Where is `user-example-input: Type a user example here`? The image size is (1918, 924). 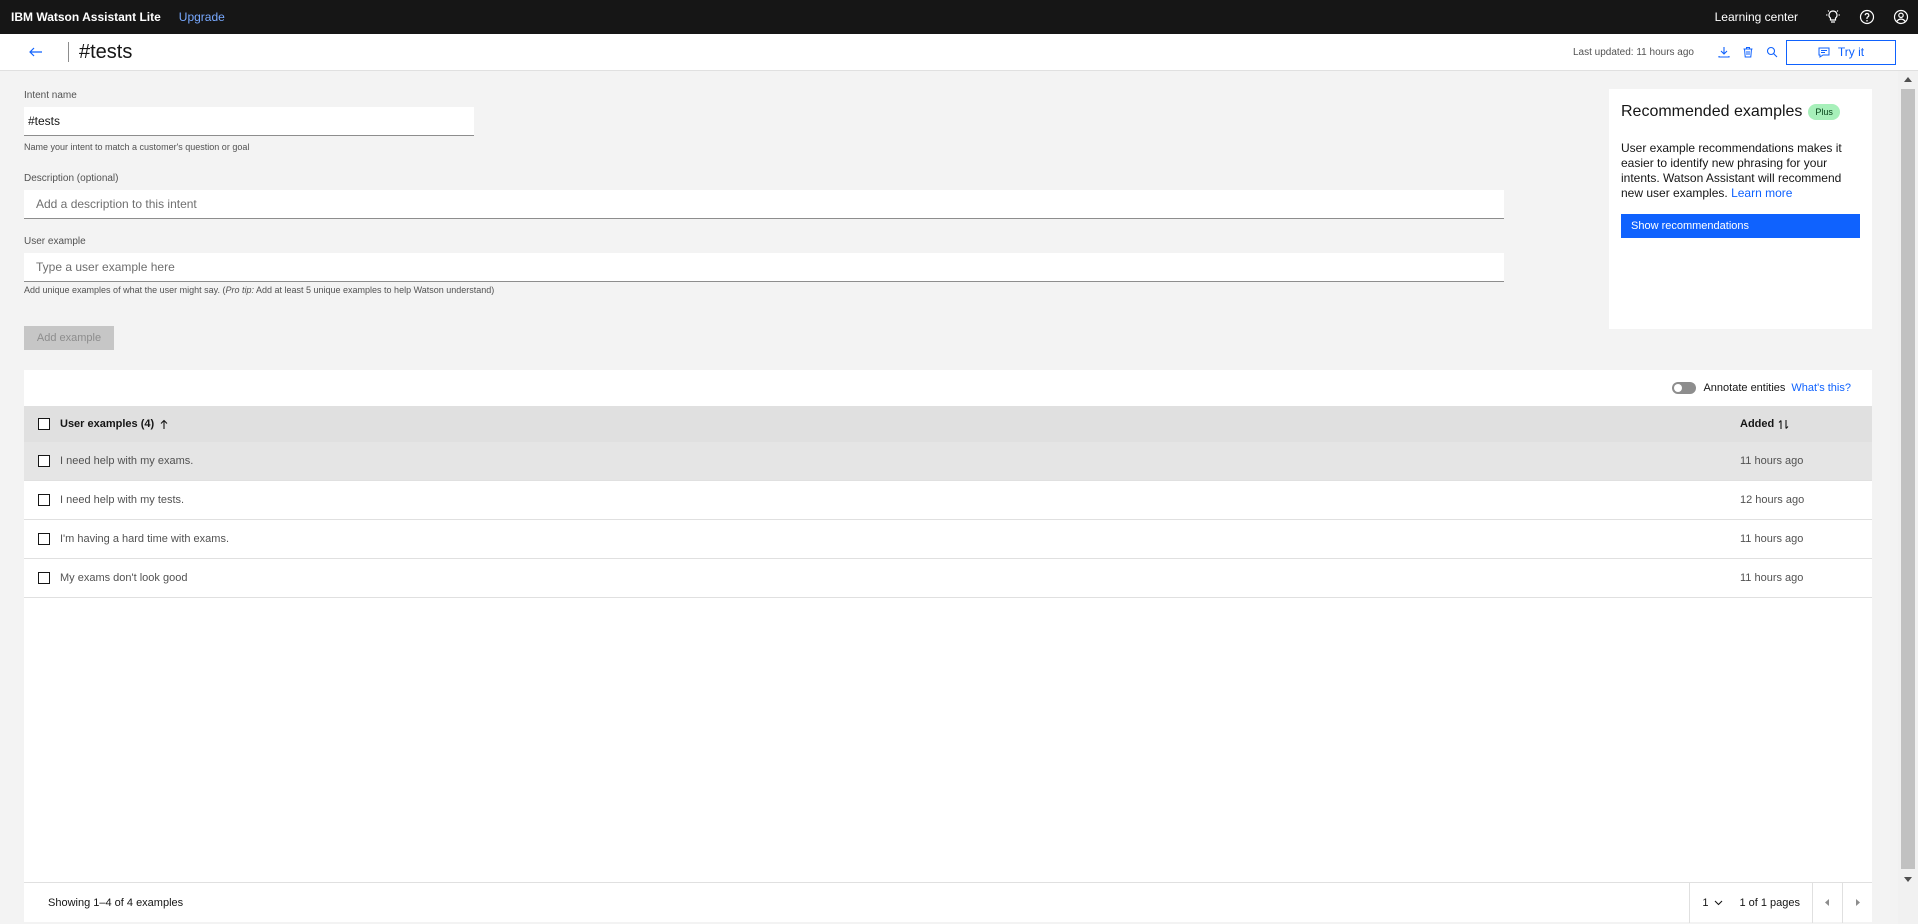
user-example-input: Type a user example here is located at coordinates (764, 267).